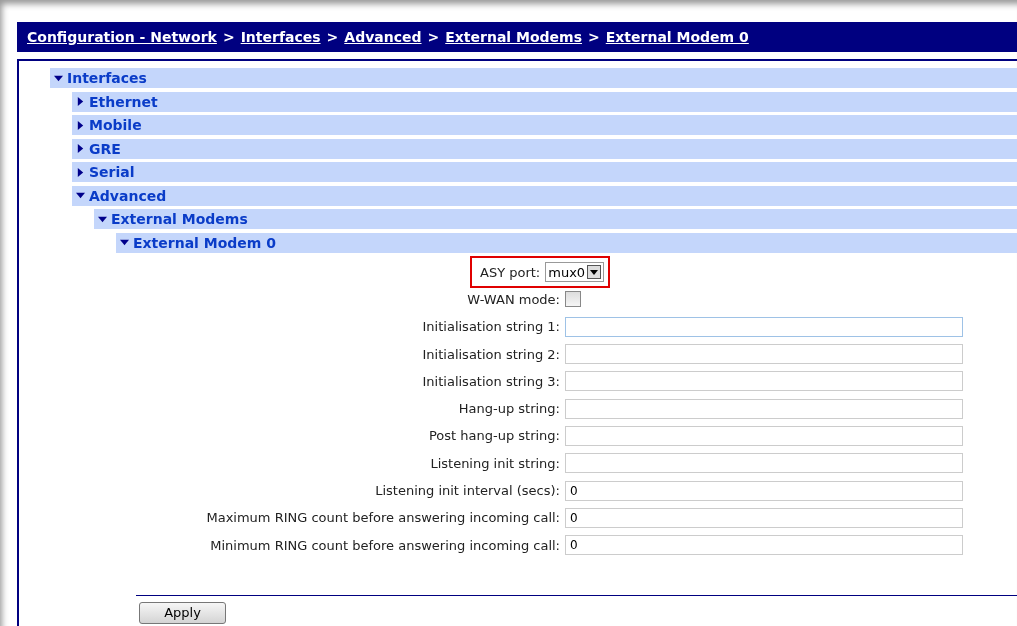 The image size is (1017, 626). I want to click on tree-item: Interfaces, so click(533, 78).